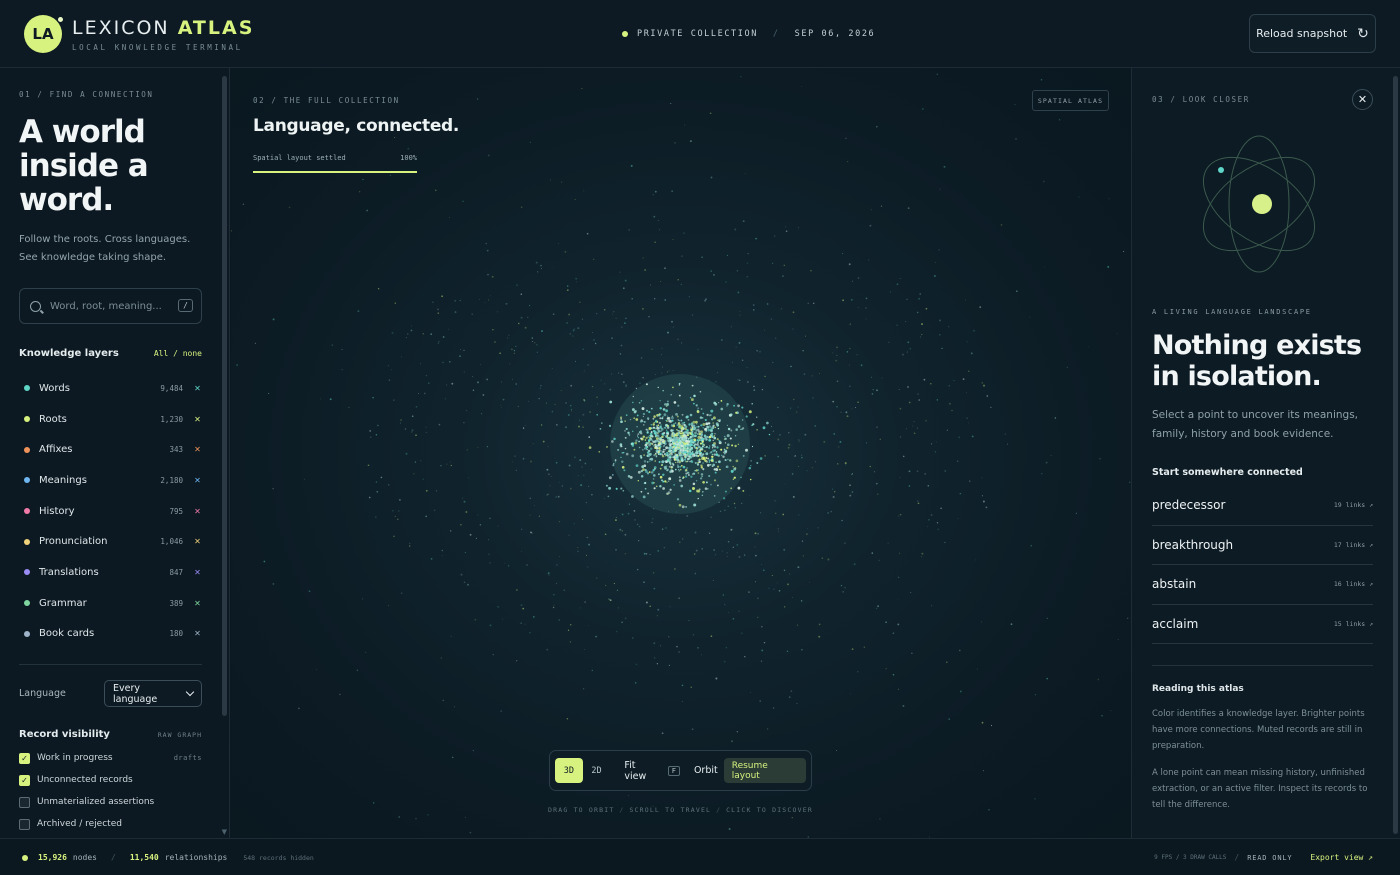 The width and height of the screenshot is (1400, 875). What do you see at coordinates (110, 419) in the screenshot?
I see `layer-item: Roots 1,230 ✕` at bounding box center [110, 419].